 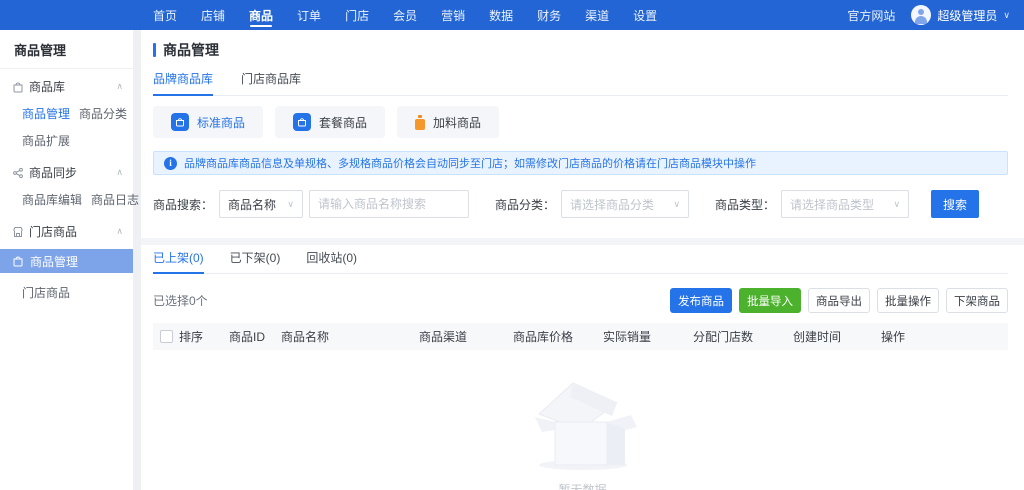 I want to click on tab-off-shelf: 已下架(0), so click(x=255, y=261).